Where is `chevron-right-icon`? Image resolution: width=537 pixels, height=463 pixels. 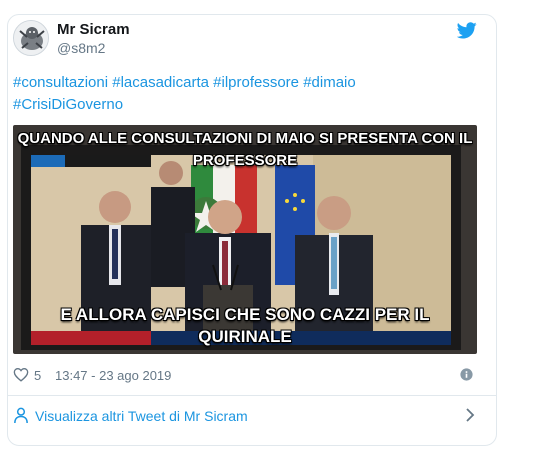 chevron-right-icon is located at coordinates (470, 415).